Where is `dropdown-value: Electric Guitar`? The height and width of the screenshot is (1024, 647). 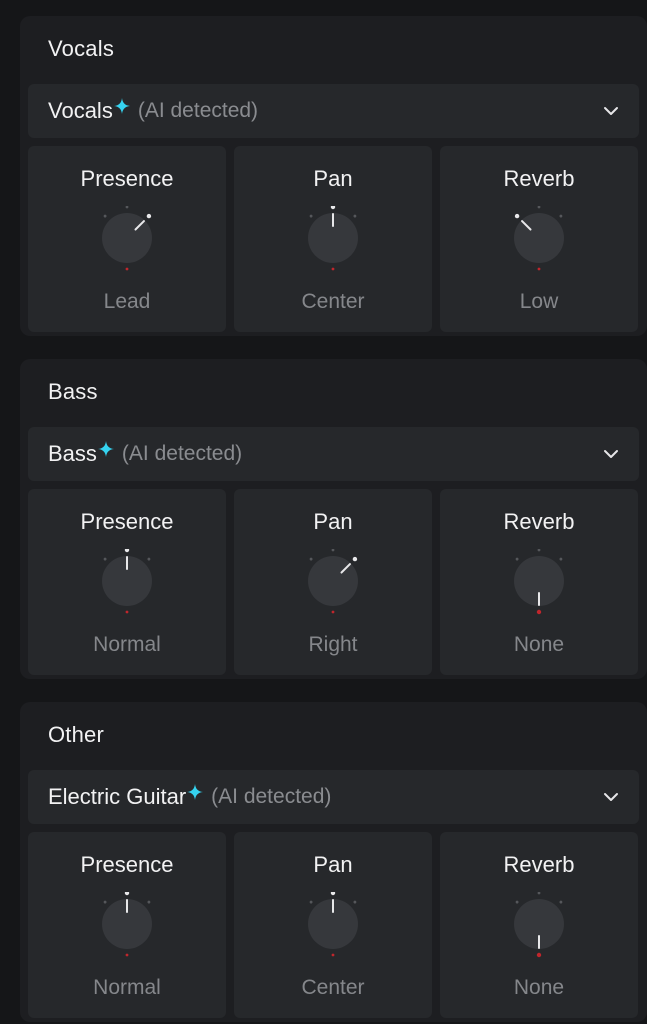
dropdown-value: Electric Guitar is located at coordinates (117, 796).